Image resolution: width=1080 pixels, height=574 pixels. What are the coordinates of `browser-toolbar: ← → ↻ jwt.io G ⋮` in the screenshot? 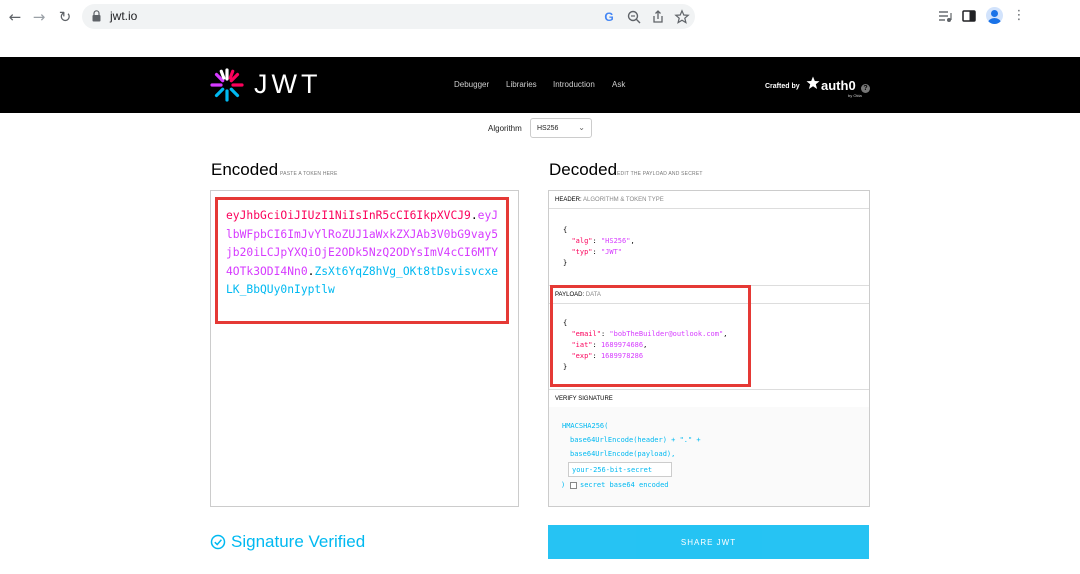 It's located at (540, 28).